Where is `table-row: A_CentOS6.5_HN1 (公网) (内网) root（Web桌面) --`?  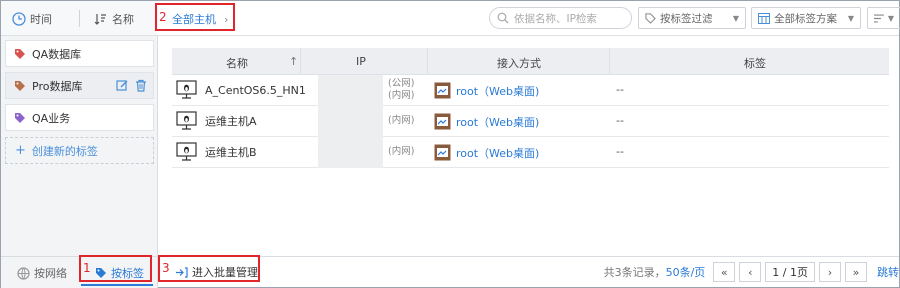
table-row: A_CentOS6.5_HN1 (公网) (内网) root（Web桌面) -- is located at coordinates (530, 90).